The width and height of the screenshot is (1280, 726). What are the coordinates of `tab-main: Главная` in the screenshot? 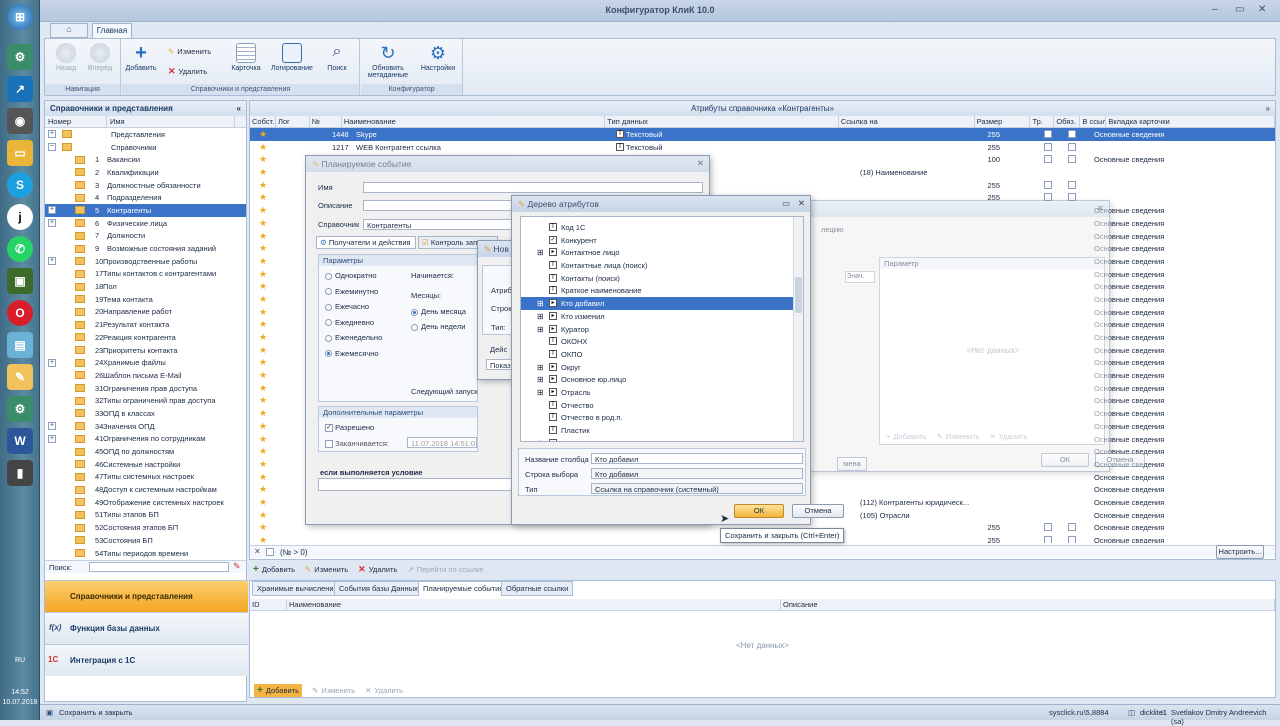 It's located at (112, 30).